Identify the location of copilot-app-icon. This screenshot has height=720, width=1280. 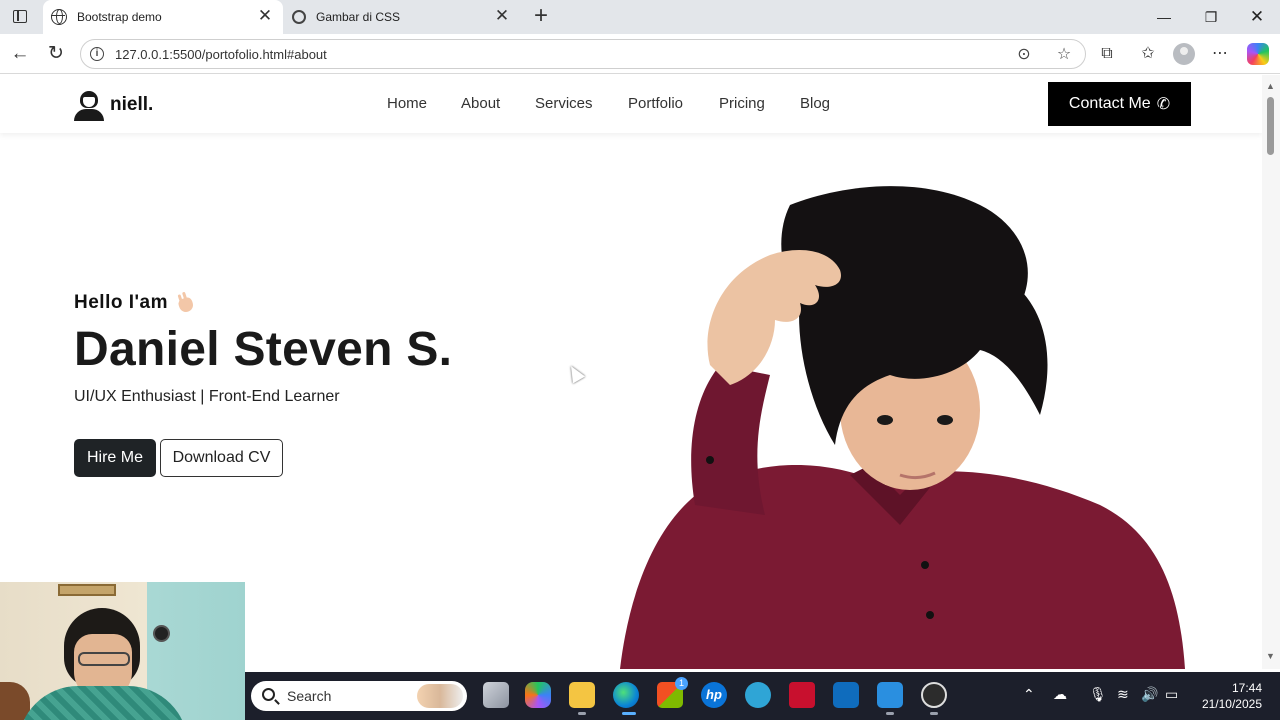
(538, 695).